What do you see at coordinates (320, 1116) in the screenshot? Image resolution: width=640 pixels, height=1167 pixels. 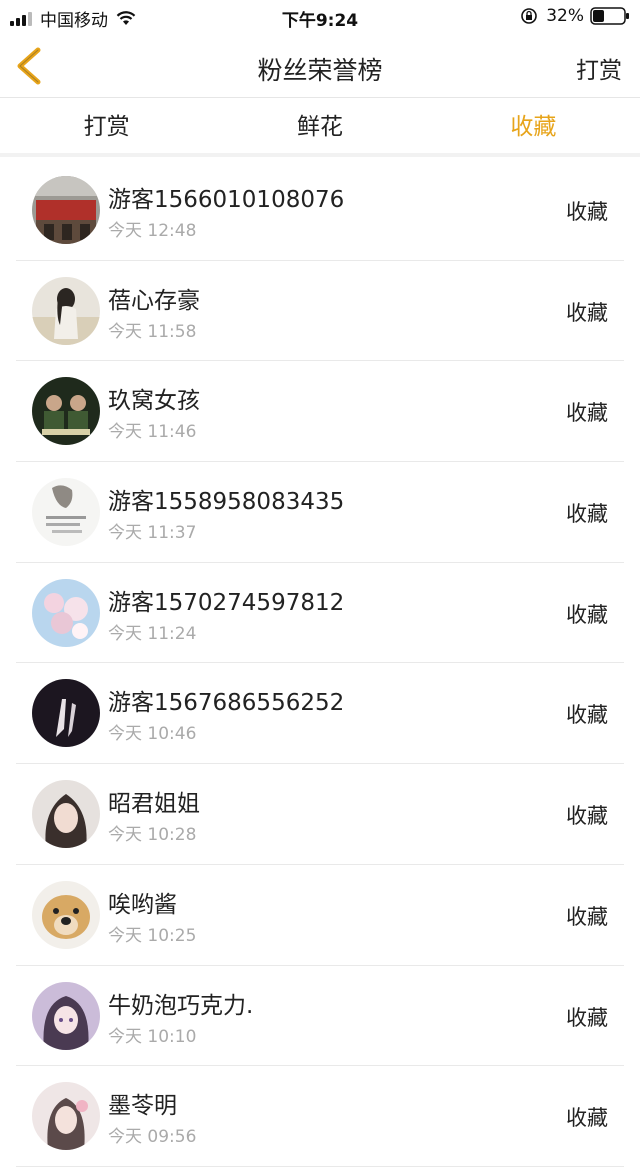 I see `list-item: 墨苓明 今天 09:56 收藏` at bounding box center [320, 1116].